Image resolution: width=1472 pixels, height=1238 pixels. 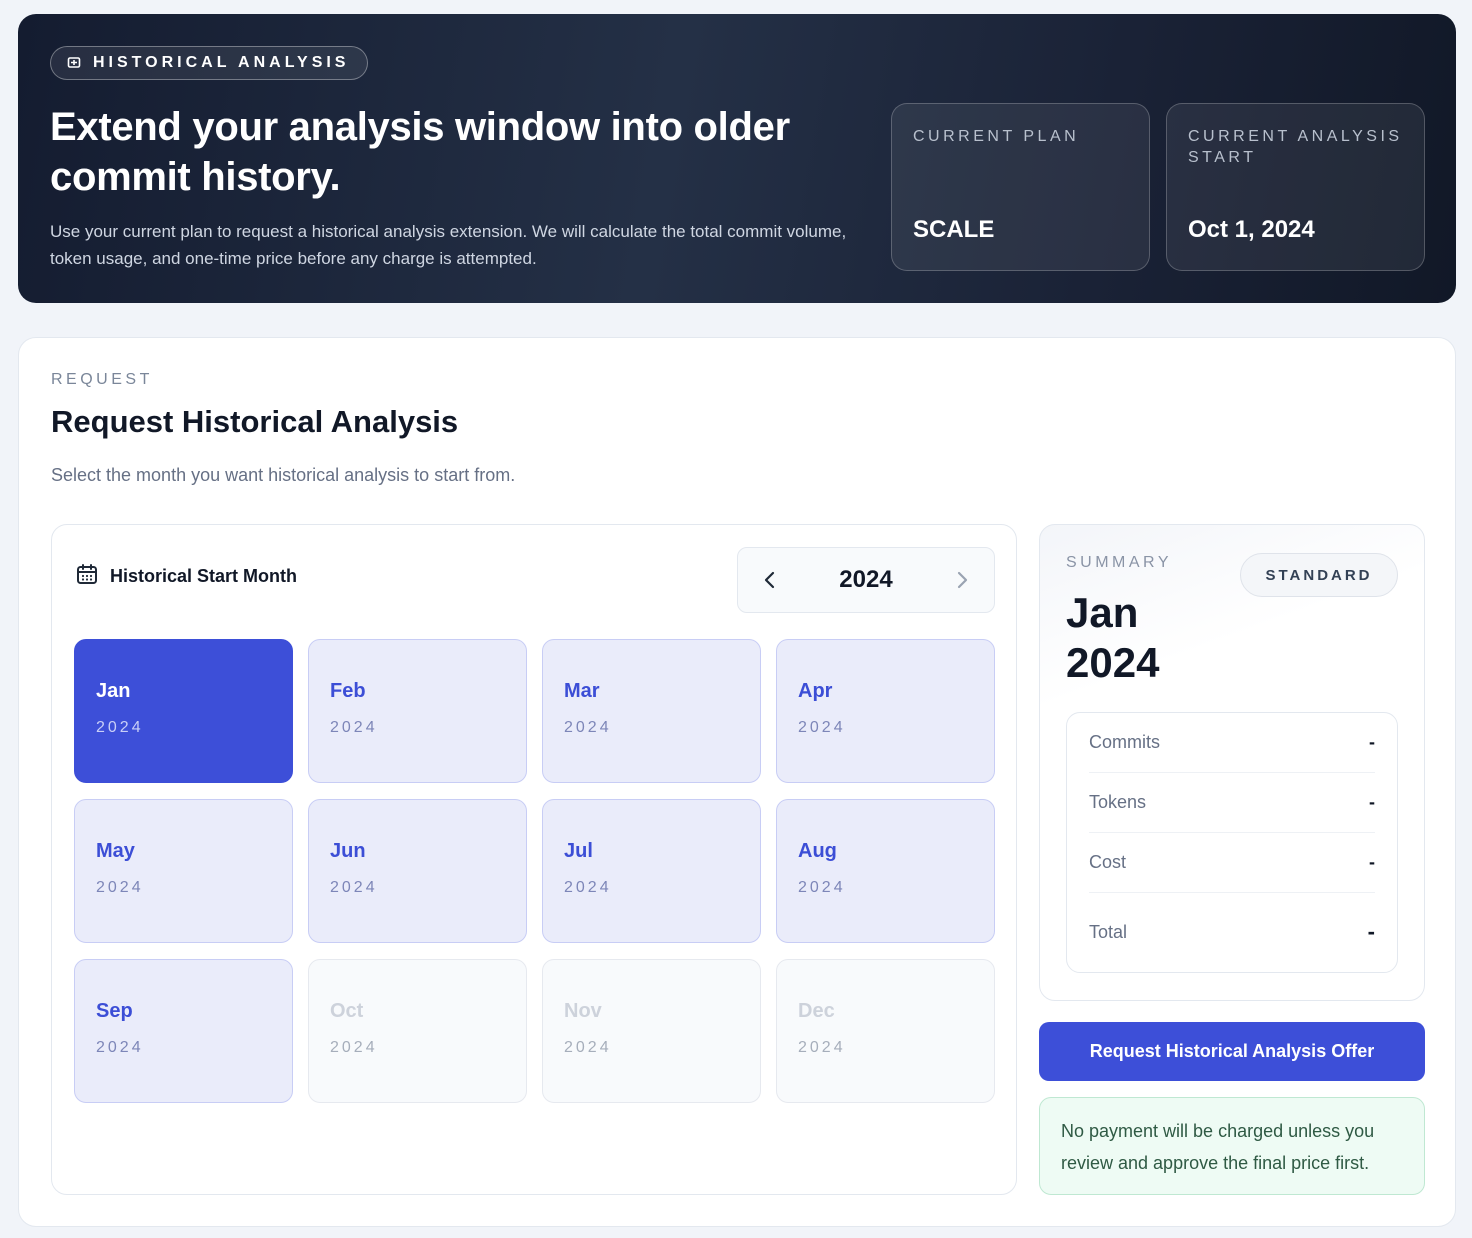 I want to click on month-option-sep: Sep 2024, so click(x=183, y=1031).